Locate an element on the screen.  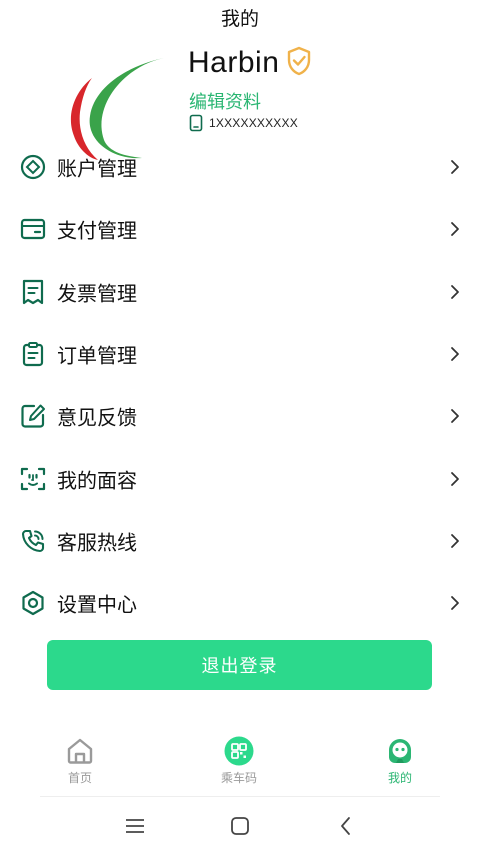
bottom-tab-bar: 首页 乘车码 我的 is located at coordinates (240, 760).